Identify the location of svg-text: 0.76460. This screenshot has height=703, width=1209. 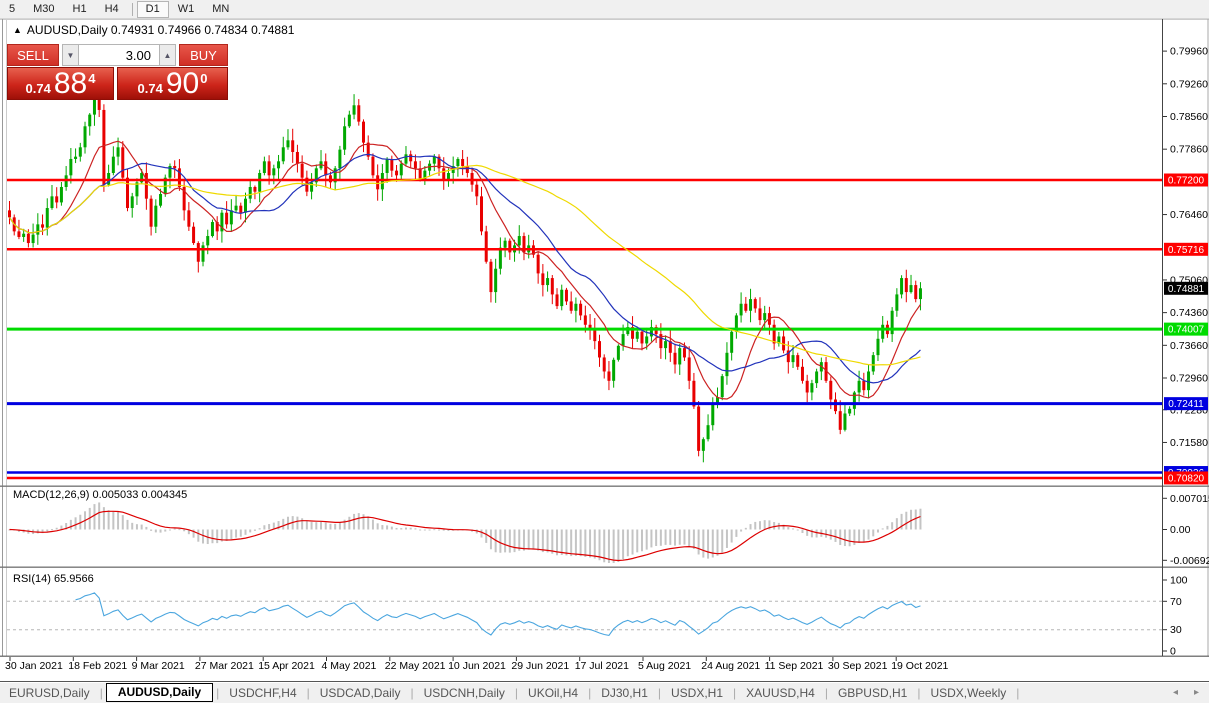
(1189, 215).